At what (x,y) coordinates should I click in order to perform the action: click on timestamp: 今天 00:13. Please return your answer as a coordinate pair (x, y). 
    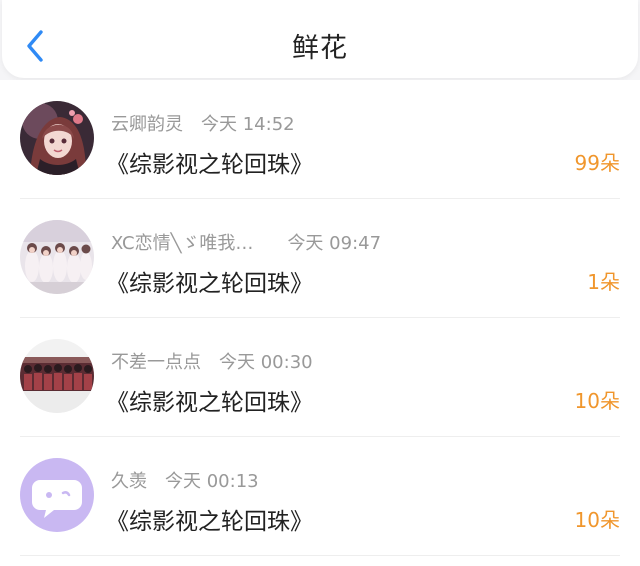
    Looking at the image, I should click on (212, 481).